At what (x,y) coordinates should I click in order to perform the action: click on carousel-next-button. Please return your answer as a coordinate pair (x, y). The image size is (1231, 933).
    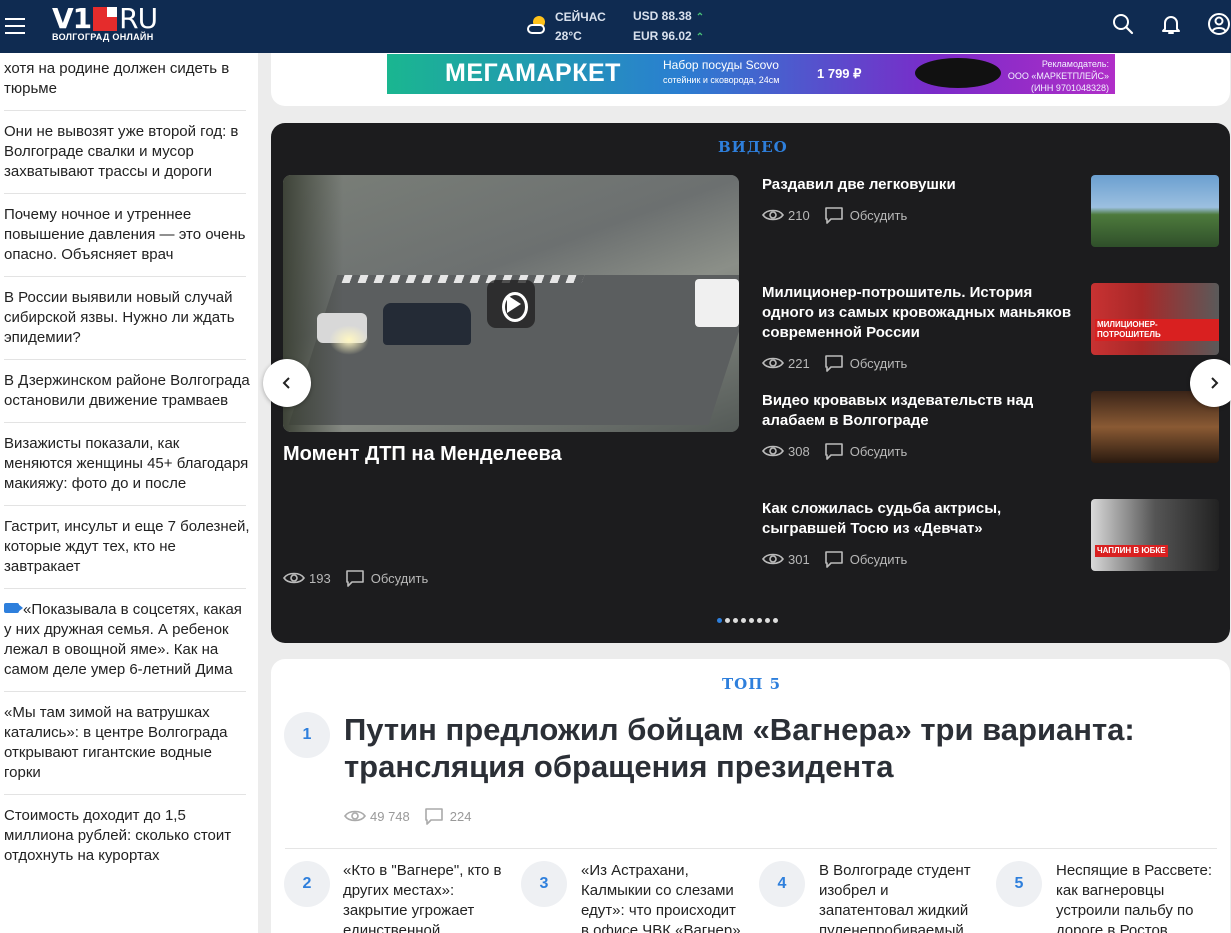
    Looking at the image, I should click on (1210, 383).